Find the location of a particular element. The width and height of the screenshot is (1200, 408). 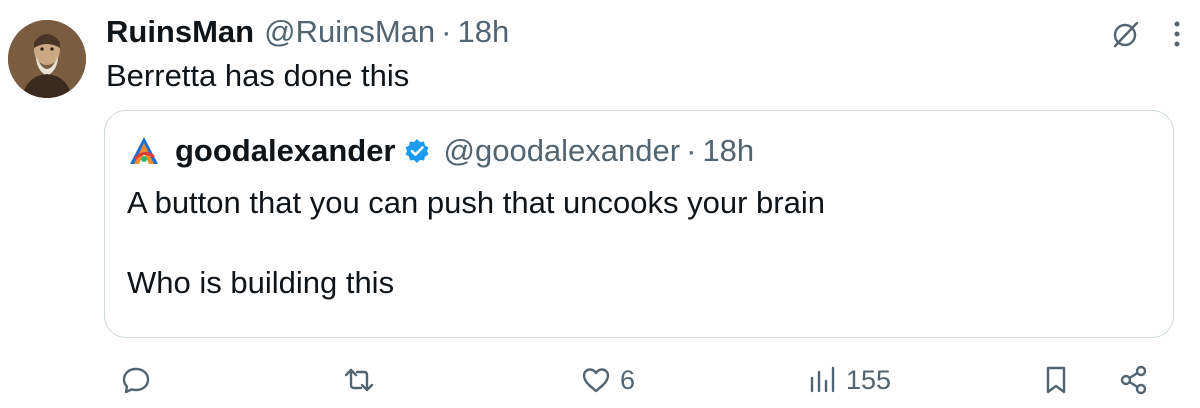

tweet-text: Berretta has done this is located at coordinates (258, 75).